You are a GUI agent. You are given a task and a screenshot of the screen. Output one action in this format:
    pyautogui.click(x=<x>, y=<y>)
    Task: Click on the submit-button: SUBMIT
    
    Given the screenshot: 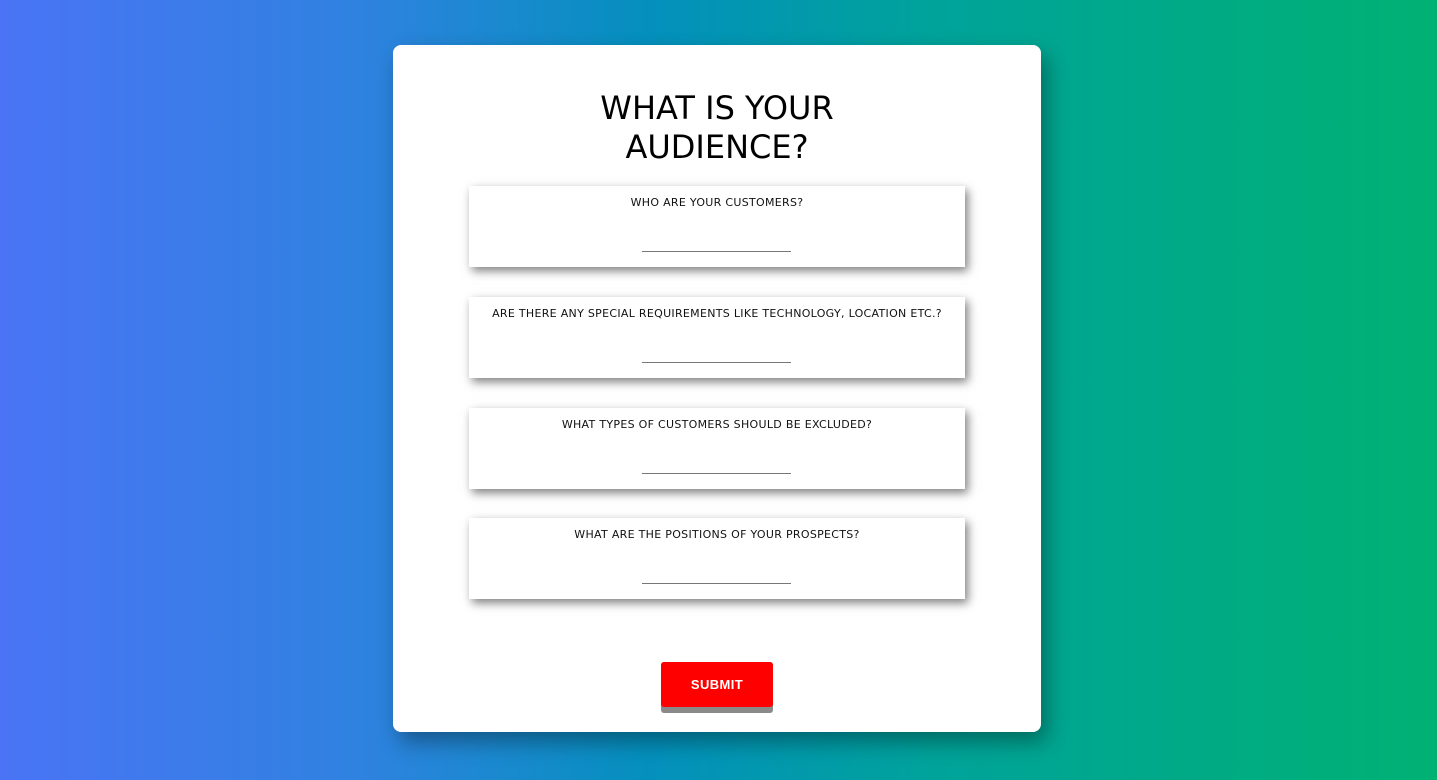 What is the action you would take?
    pyautogui.click(x=717, y=684)
    